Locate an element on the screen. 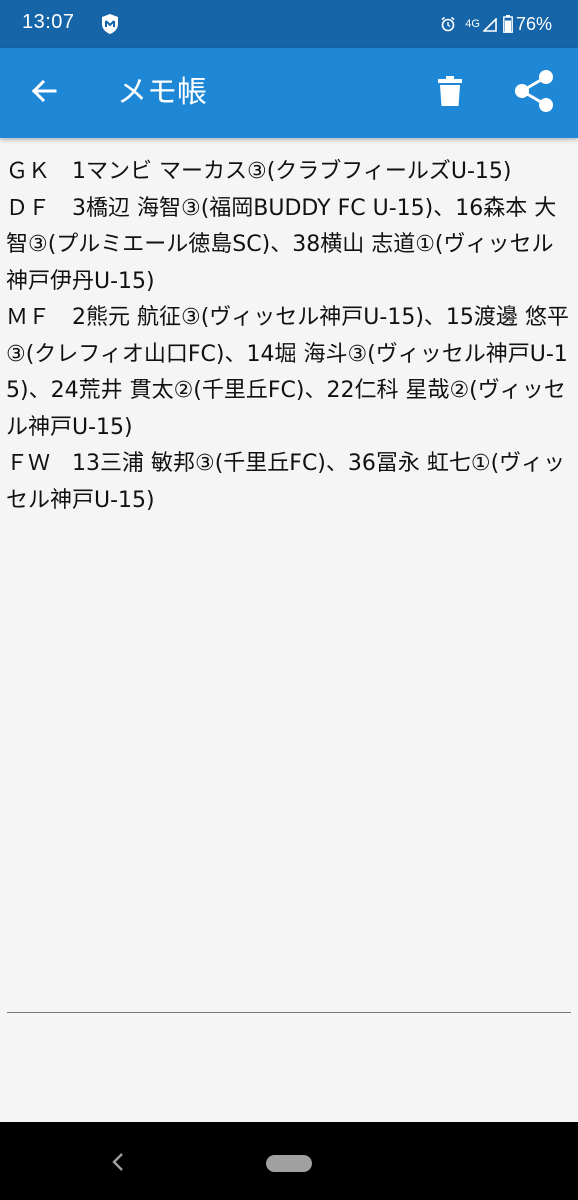 This screenshot has width=578, height=1200. status-time: 13:07 is located at coordinates (48, 22).